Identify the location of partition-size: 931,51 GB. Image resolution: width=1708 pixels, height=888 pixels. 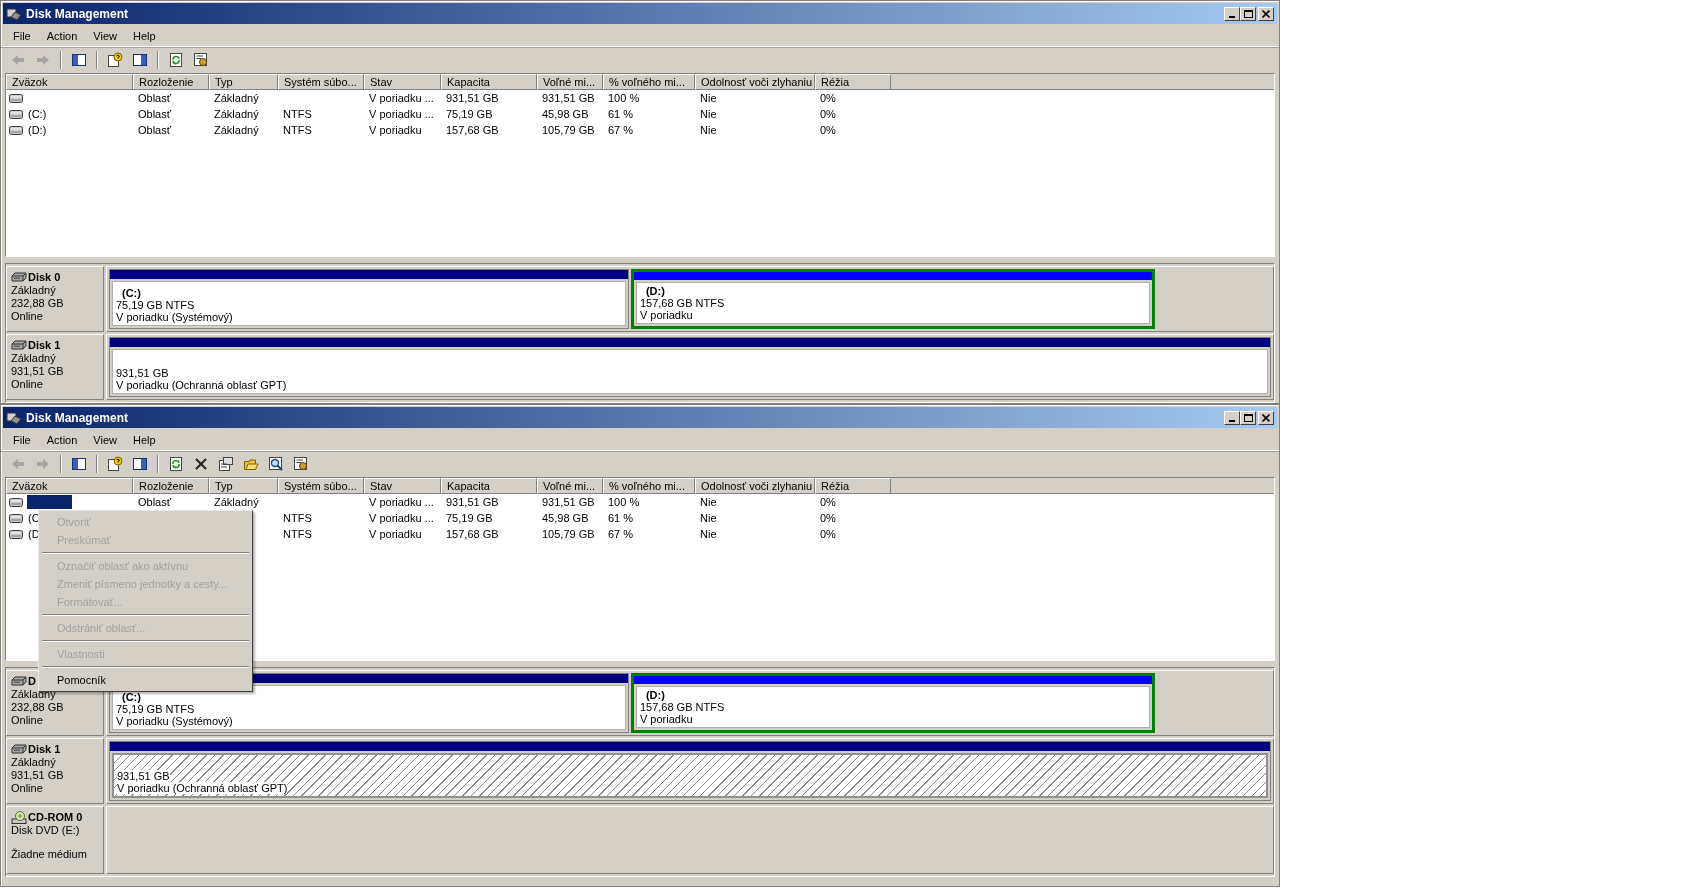
(143, 776).